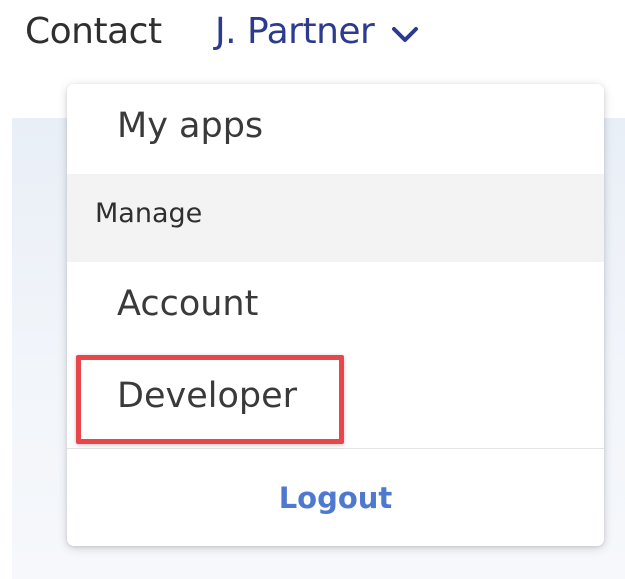  What do you see at coordinates (335, 218) in the screenshot?
I see `menu-section-manage: Manage` at bounding box center [335, 218].